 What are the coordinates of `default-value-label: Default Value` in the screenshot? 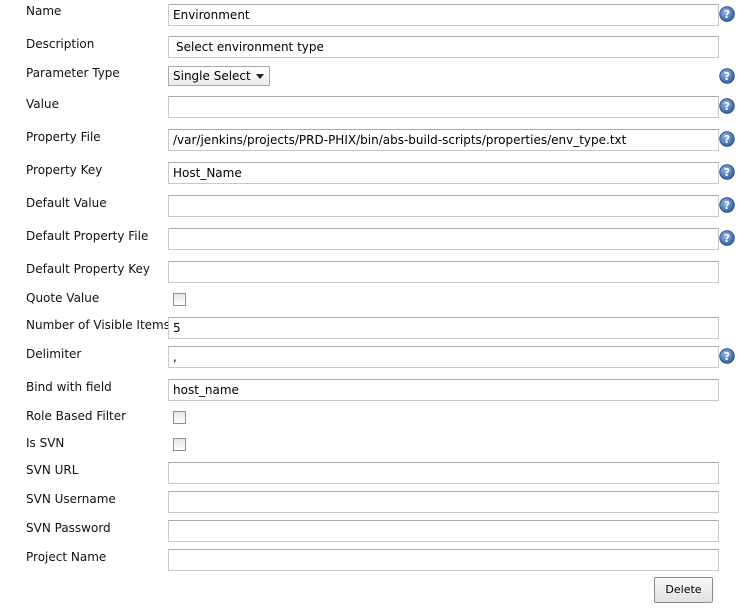 It's located at (66, 203).